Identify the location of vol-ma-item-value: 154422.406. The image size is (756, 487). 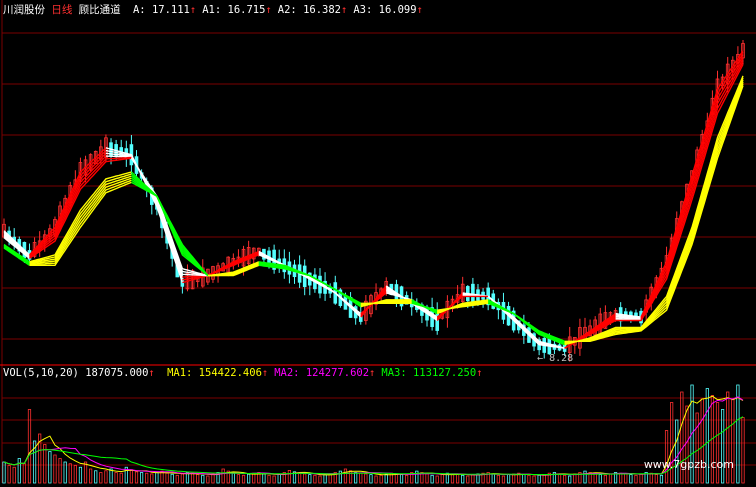
(230, 373).